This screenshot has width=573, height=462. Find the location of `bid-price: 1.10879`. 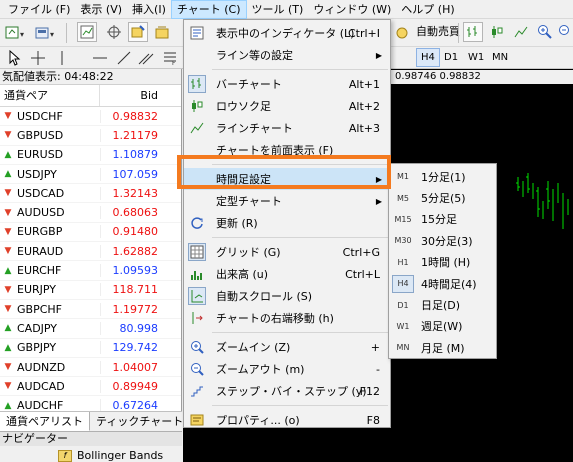

bid-price: 1.10879 is located at coordinates (131, 155).